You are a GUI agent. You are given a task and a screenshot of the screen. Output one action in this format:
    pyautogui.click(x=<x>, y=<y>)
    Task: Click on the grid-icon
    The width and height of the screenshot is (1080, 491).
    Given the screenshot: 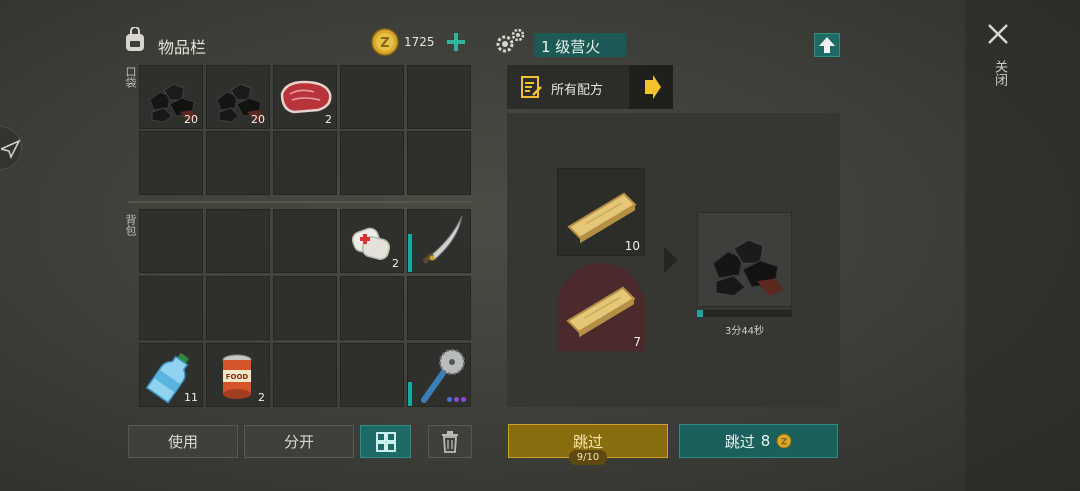 What is the action you would take?
    pyautogui.click(x=385, y=441)
    